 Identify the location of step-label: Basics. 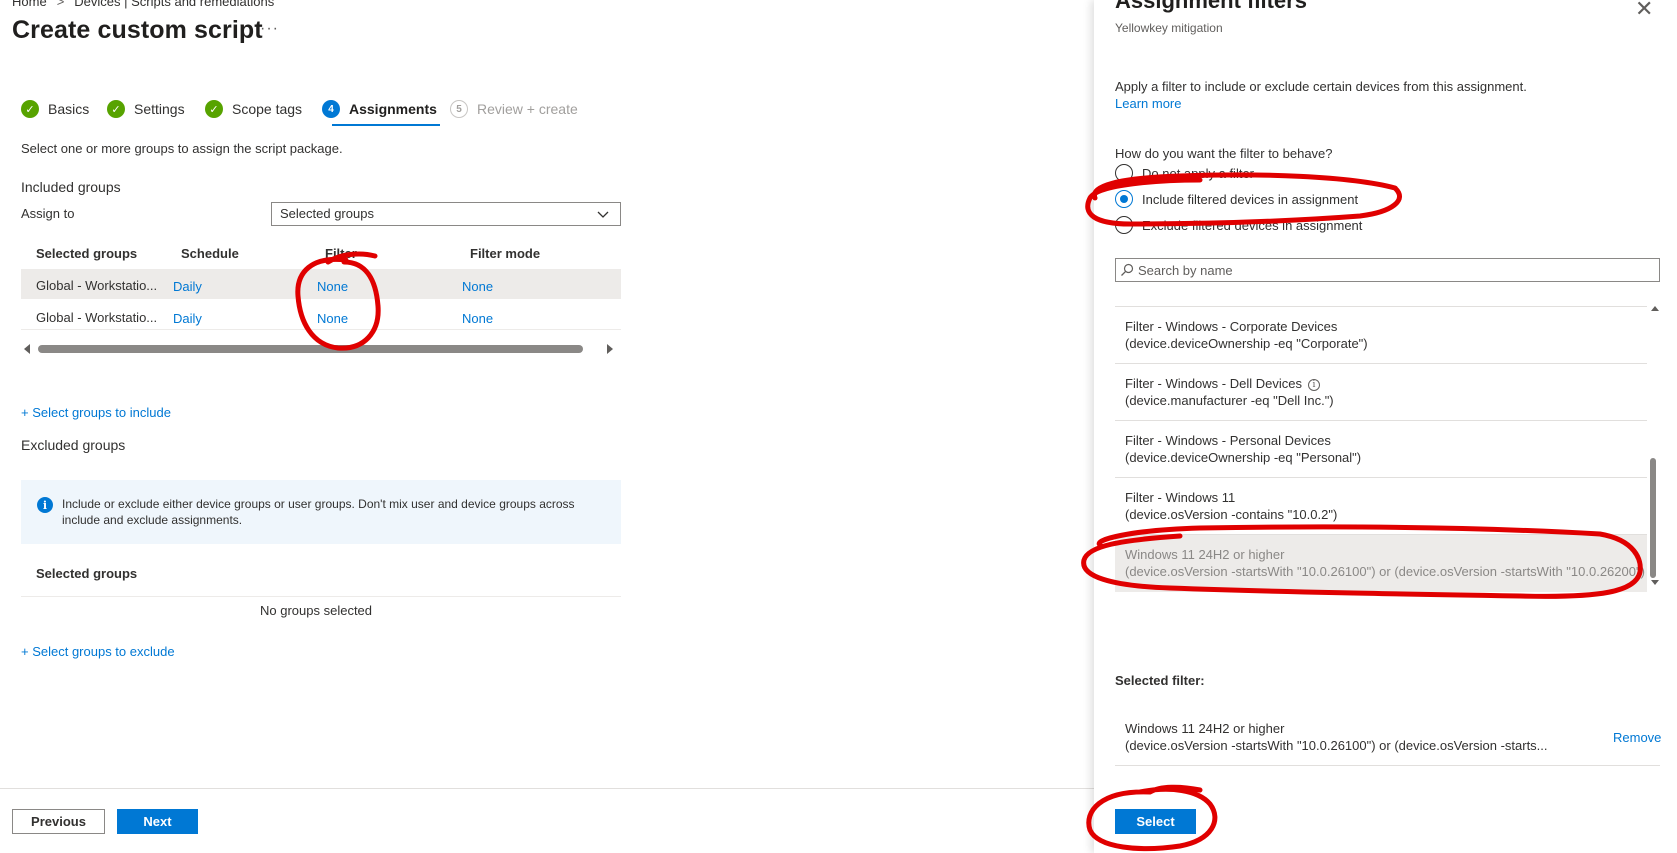
(69, 109).